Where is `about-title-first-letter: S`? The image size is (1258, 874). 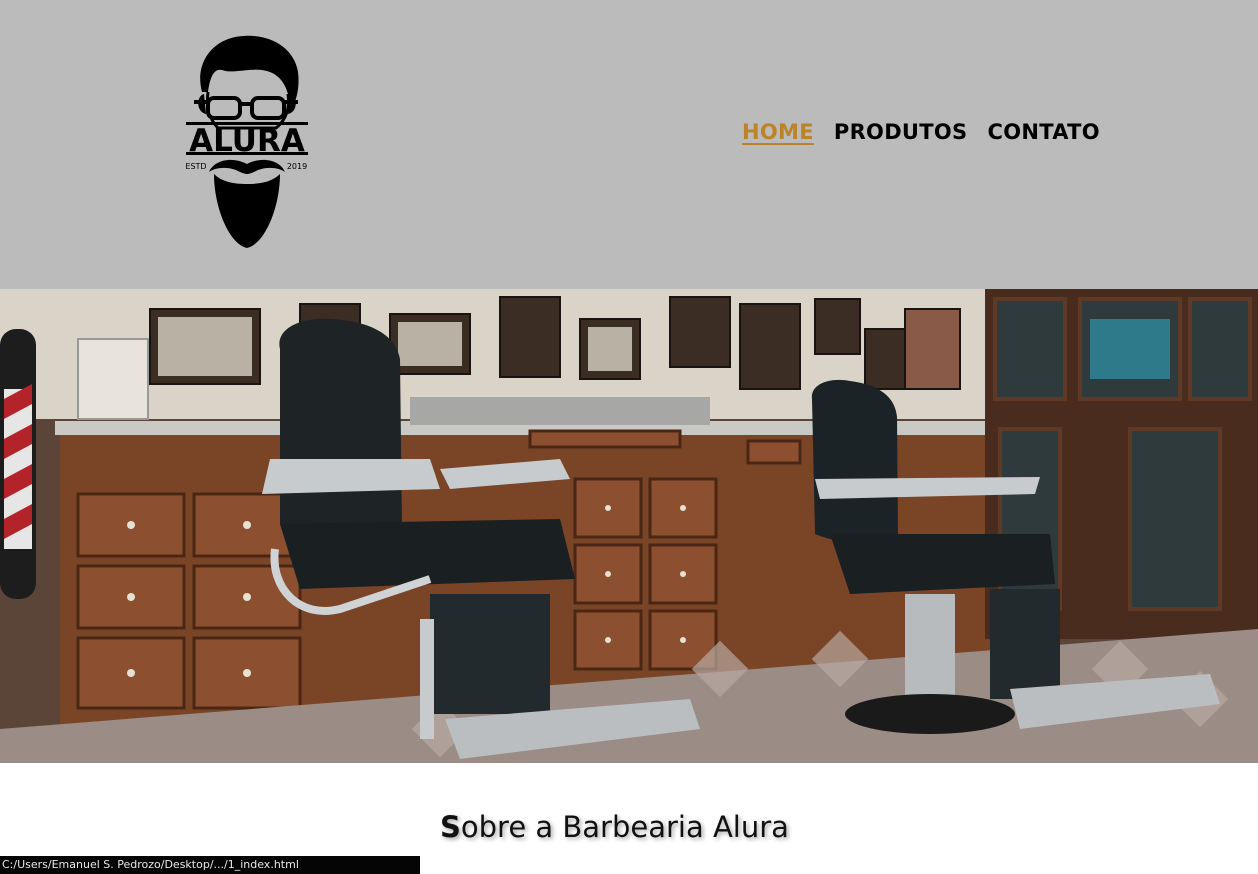
about-title-first-letter: S is located at coordinates (450, 827).